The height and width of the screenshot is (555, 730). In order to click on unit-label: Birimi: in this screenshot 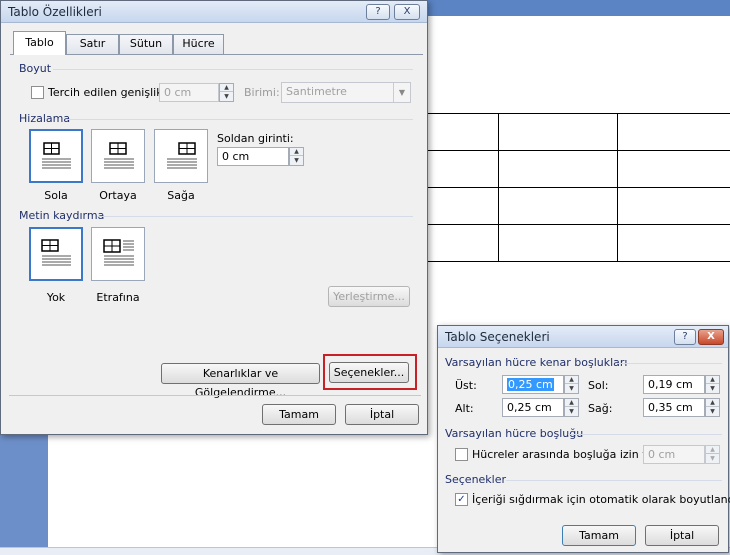, I will do `click(262, 92)`.